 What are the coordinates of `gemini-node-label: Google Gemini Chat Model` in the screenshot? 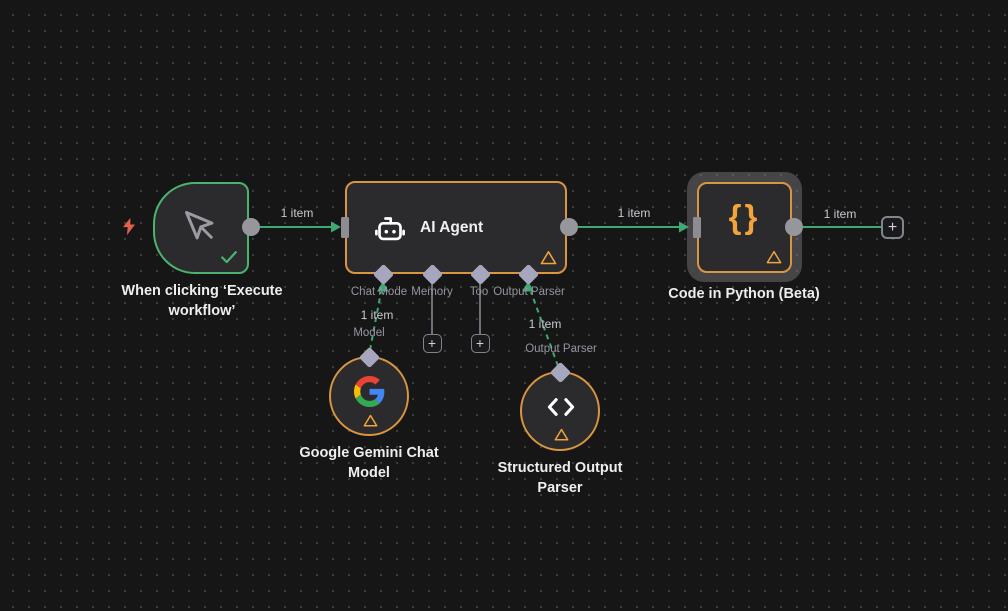 It's located at (368, 463).